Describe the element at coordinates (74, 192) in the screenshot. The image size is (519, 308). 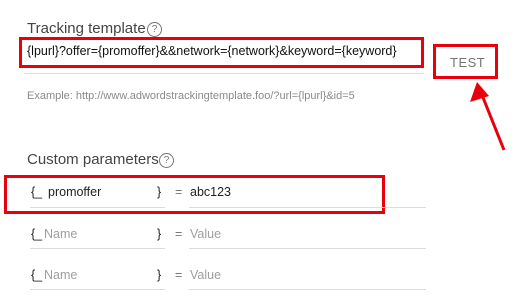
I see `param-name-input: promoffer` at that location.